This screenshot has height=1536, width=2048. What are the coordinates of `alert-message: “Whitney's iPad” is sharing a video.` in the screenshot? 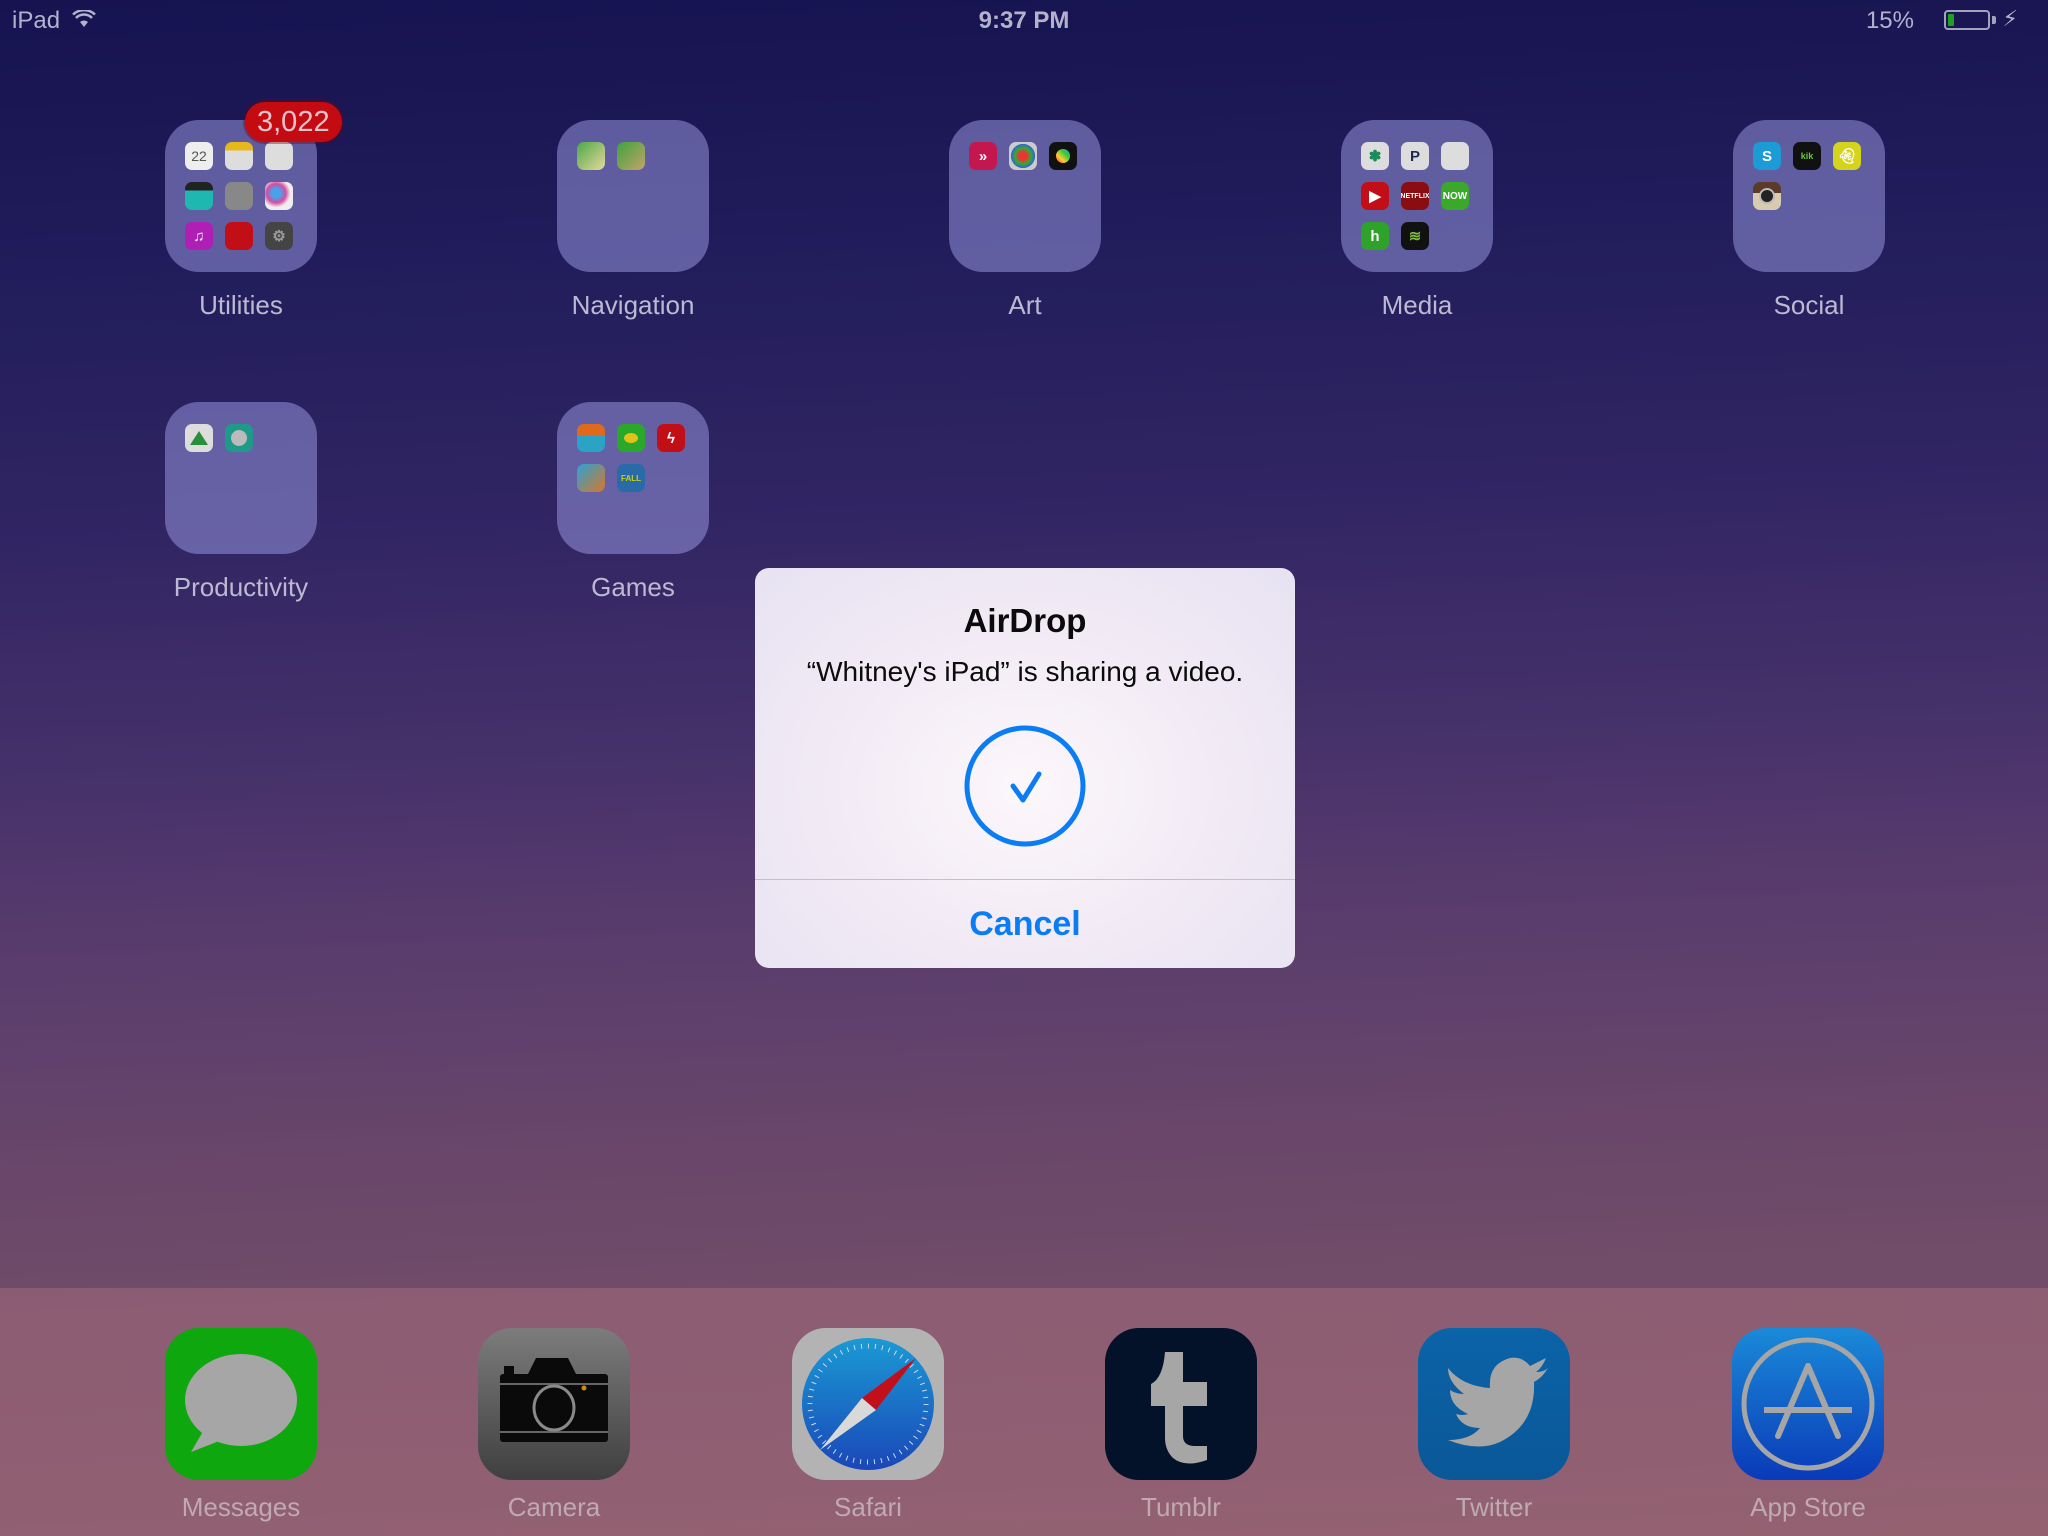 It's located at (1025, 671).